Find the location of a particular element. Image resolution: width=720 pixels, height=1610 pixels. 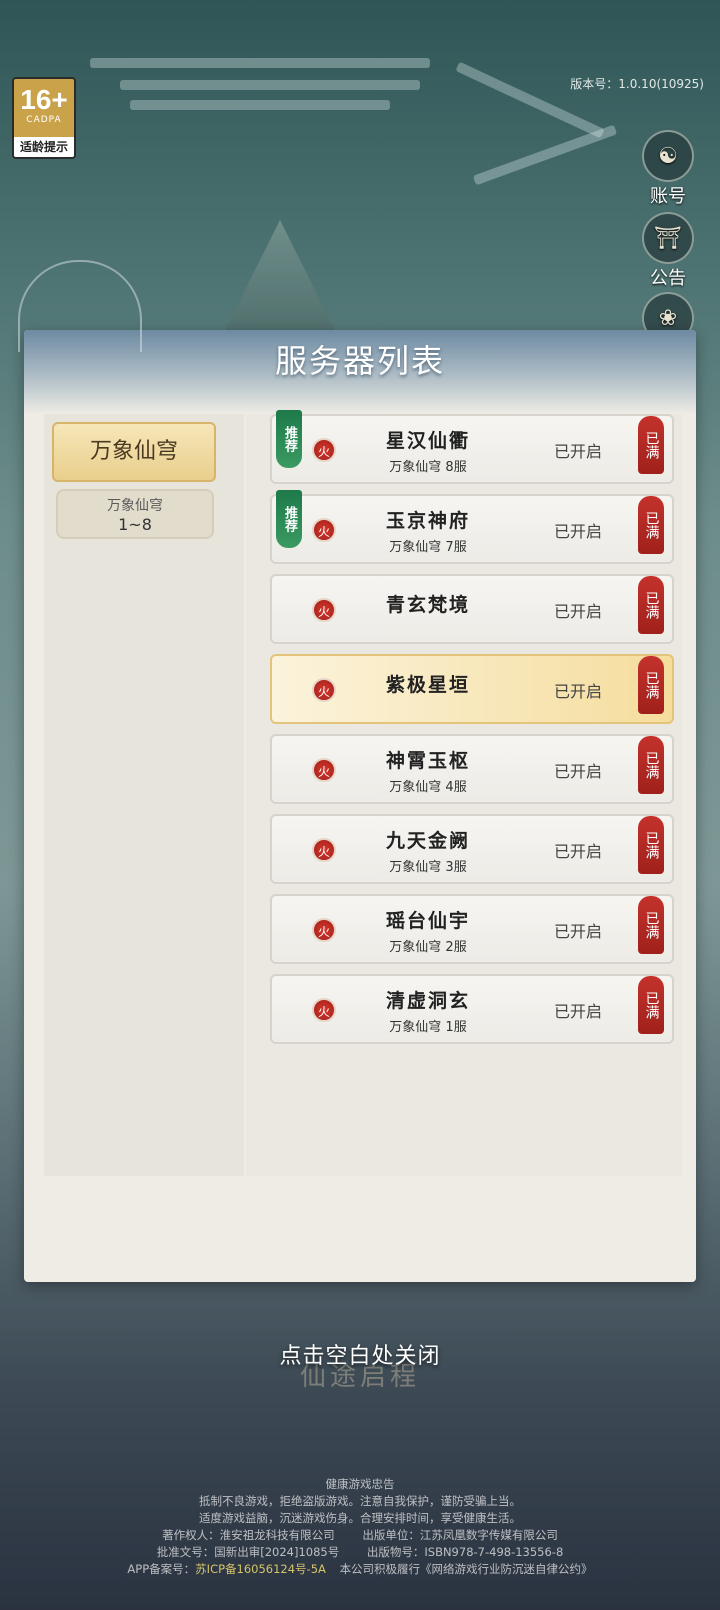

server-item: 火 清虚洞玄 万象仙穹 1服 已开启 已满 is located at coordinates (472, 1009).